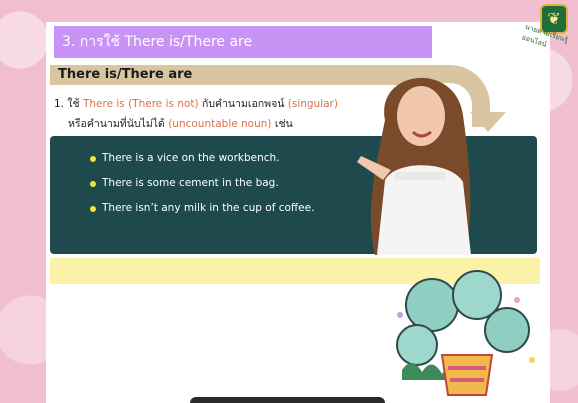 The height and width of the screenshot is (403, 578). I want to click on slide-title: 3. การใช้ There is/There are, so click(157, 42).